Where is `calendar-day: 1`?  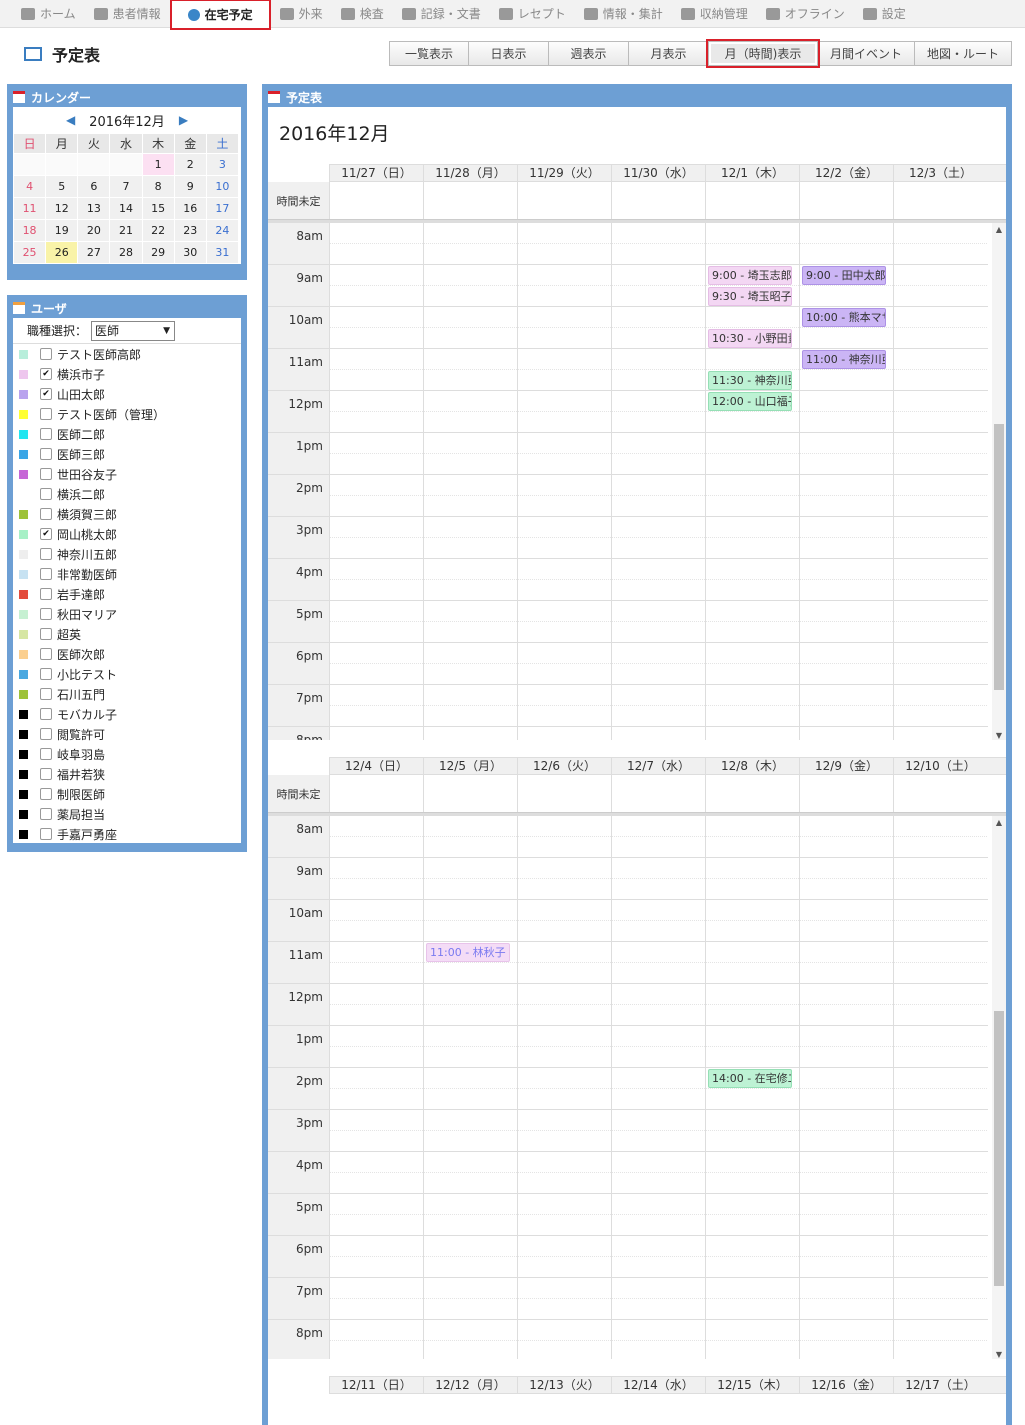
calendar-day: 1 is located at coordinates (158, 164).